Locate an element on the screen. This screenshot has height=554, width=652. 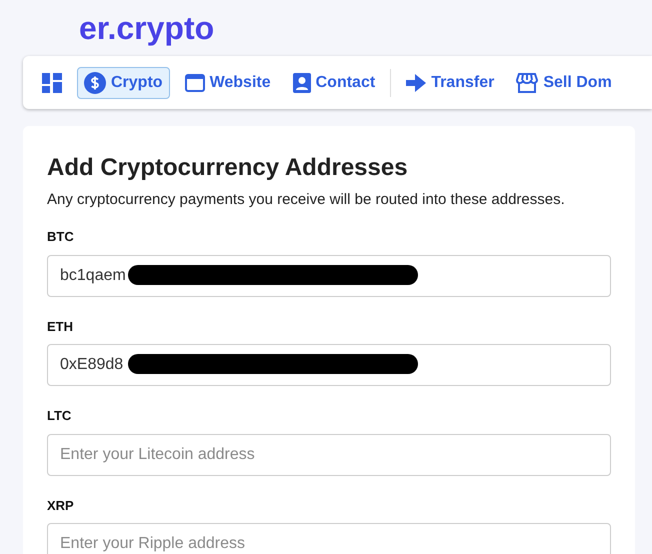
site-title: er.crypto is located at coordinates (146, 28).